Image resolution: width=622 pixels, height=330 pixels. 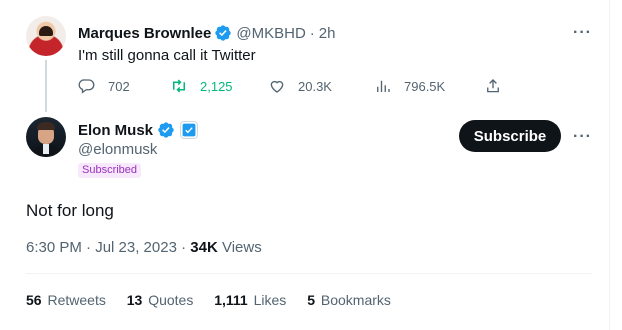 I want to click on affiliation-x-icon, so click(x=189, y=130).